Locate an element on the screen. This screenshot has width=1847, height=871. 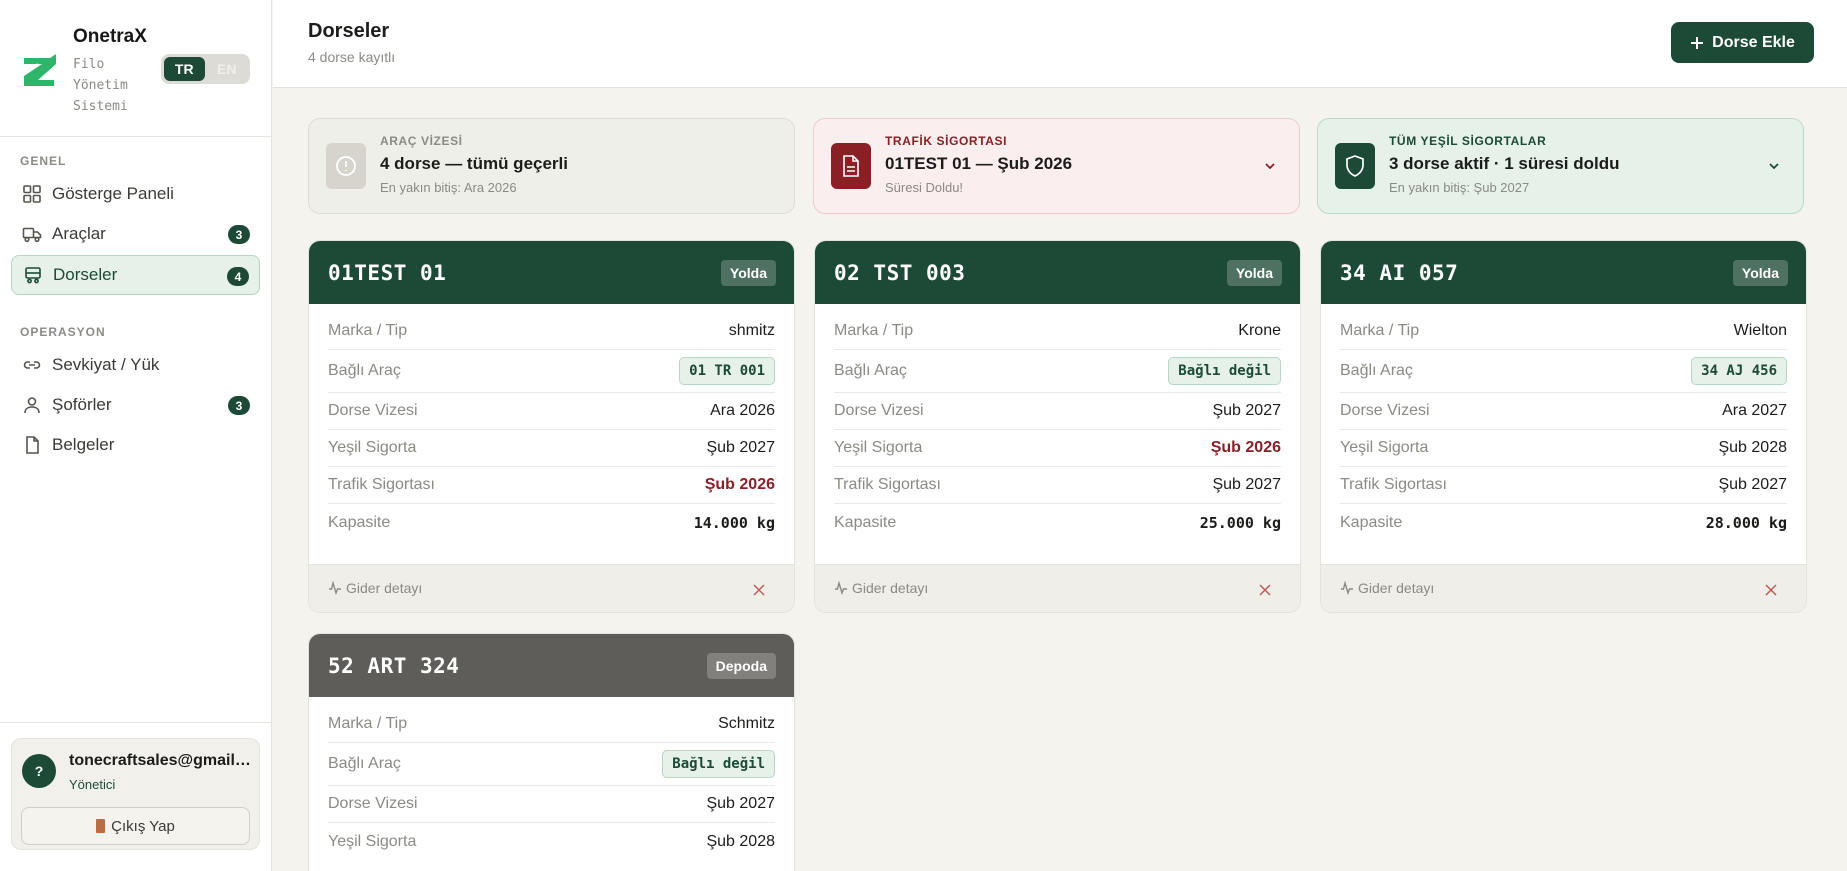
dashboard-icon is located at coordinates (32, 194).